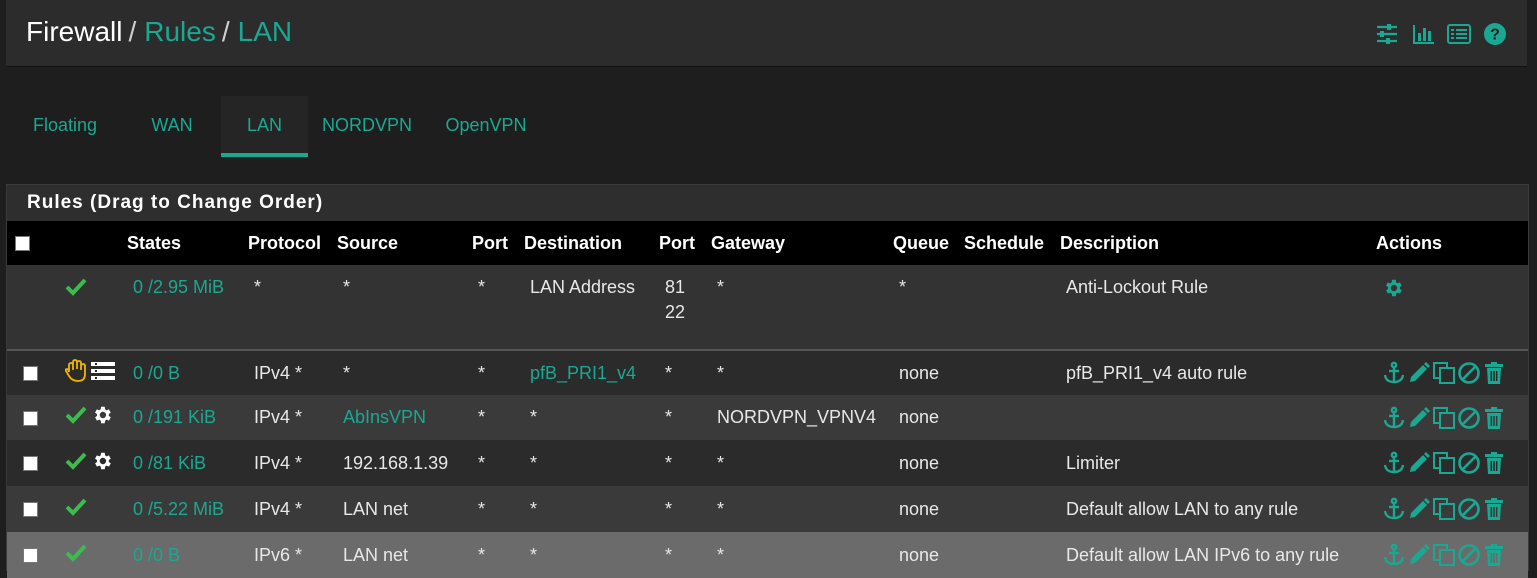 This screenshot has width=1537, height=578. What do you see at coordinates (22, 244) in the screenshot?
I see `select-all-checkbox` at bounding box center [22, 244].